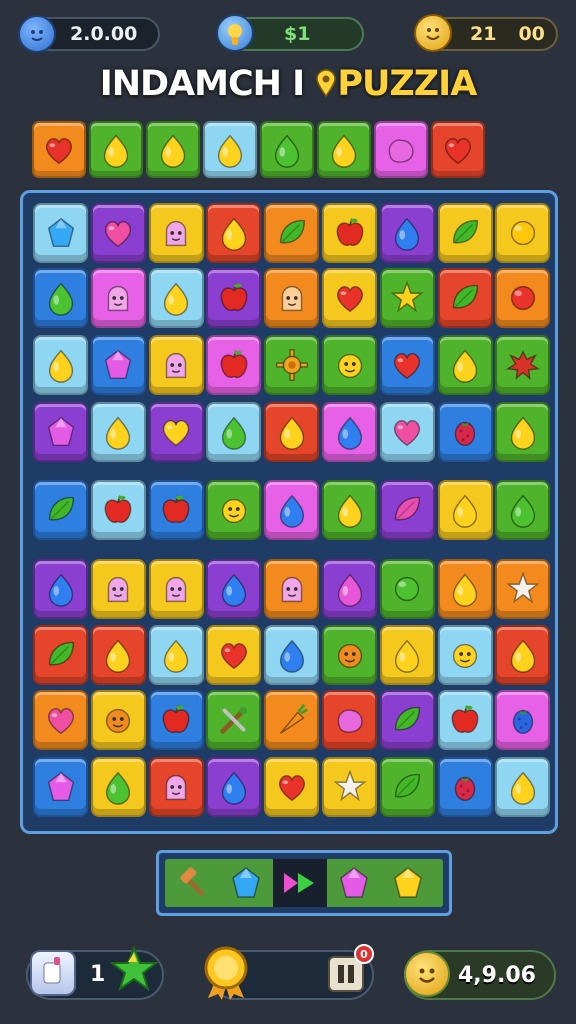 The height and width of the screenshot is (1024, 576). I want to click on target-tiles-row, so click(258, 149).